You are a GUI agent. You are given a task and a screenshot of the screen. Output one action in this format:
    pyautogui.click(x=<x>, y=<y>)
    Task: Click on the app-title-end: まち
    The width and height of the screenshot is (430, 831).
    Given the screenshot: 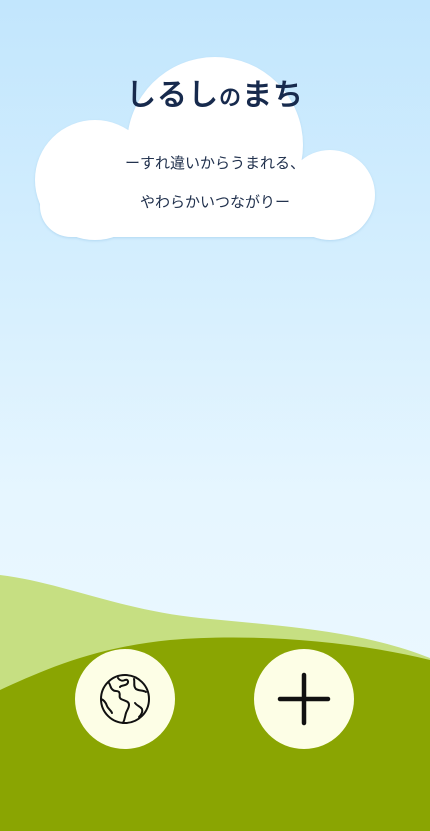 What is the action you would take?
    pyautogui.click(x=273, y=95)
    